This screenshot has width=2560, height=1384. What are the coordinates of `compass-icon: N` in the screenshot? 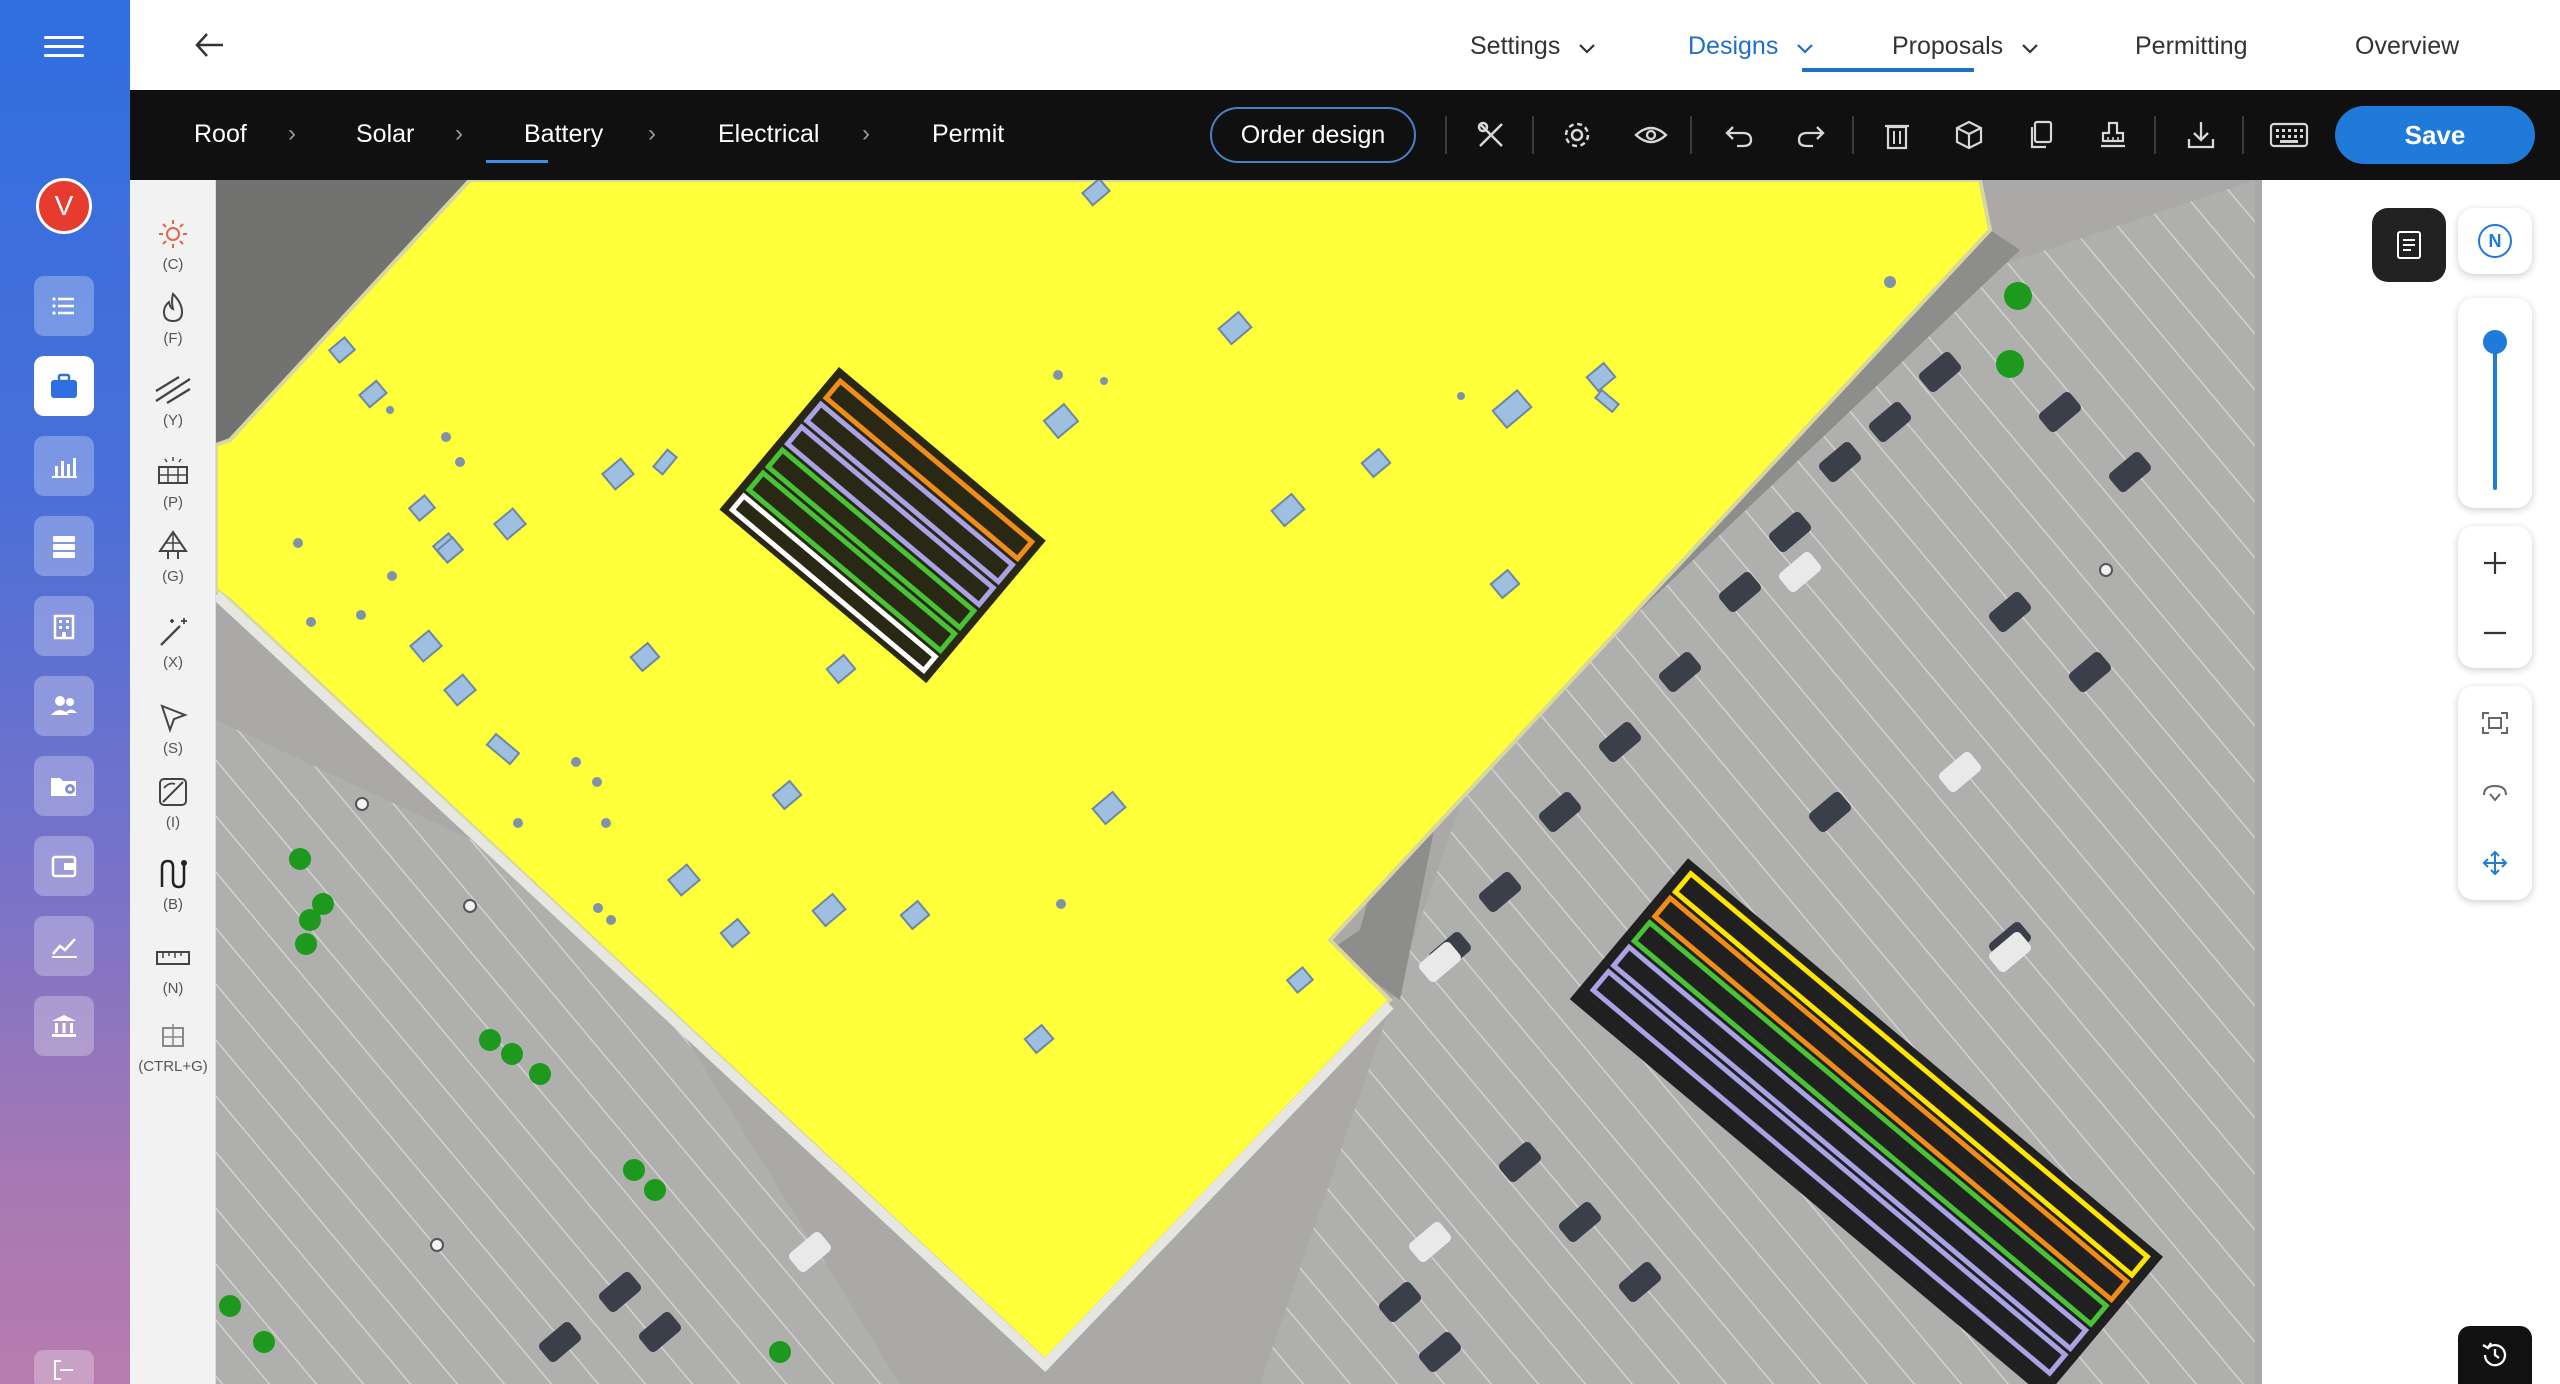 It's located at (2495, 241).